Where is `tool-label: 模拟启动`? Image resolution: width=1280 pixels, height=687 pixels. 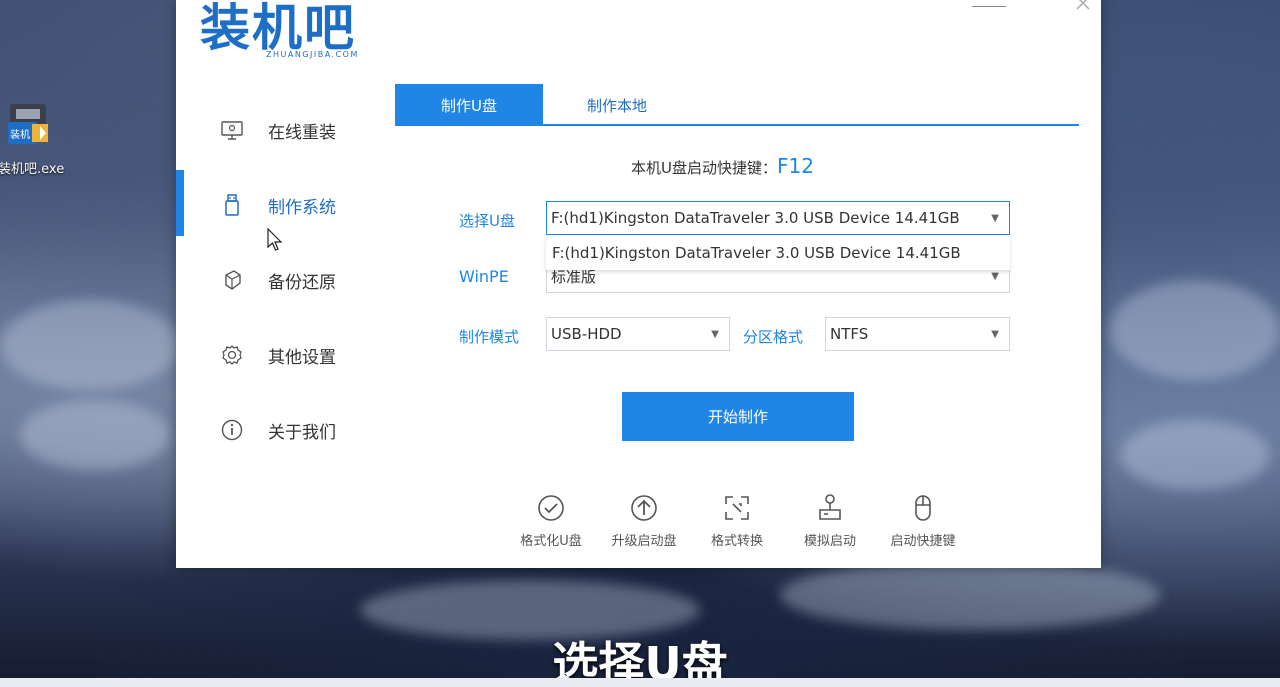
tool-label: 模拟启动 is located at coordinates (829, 541).